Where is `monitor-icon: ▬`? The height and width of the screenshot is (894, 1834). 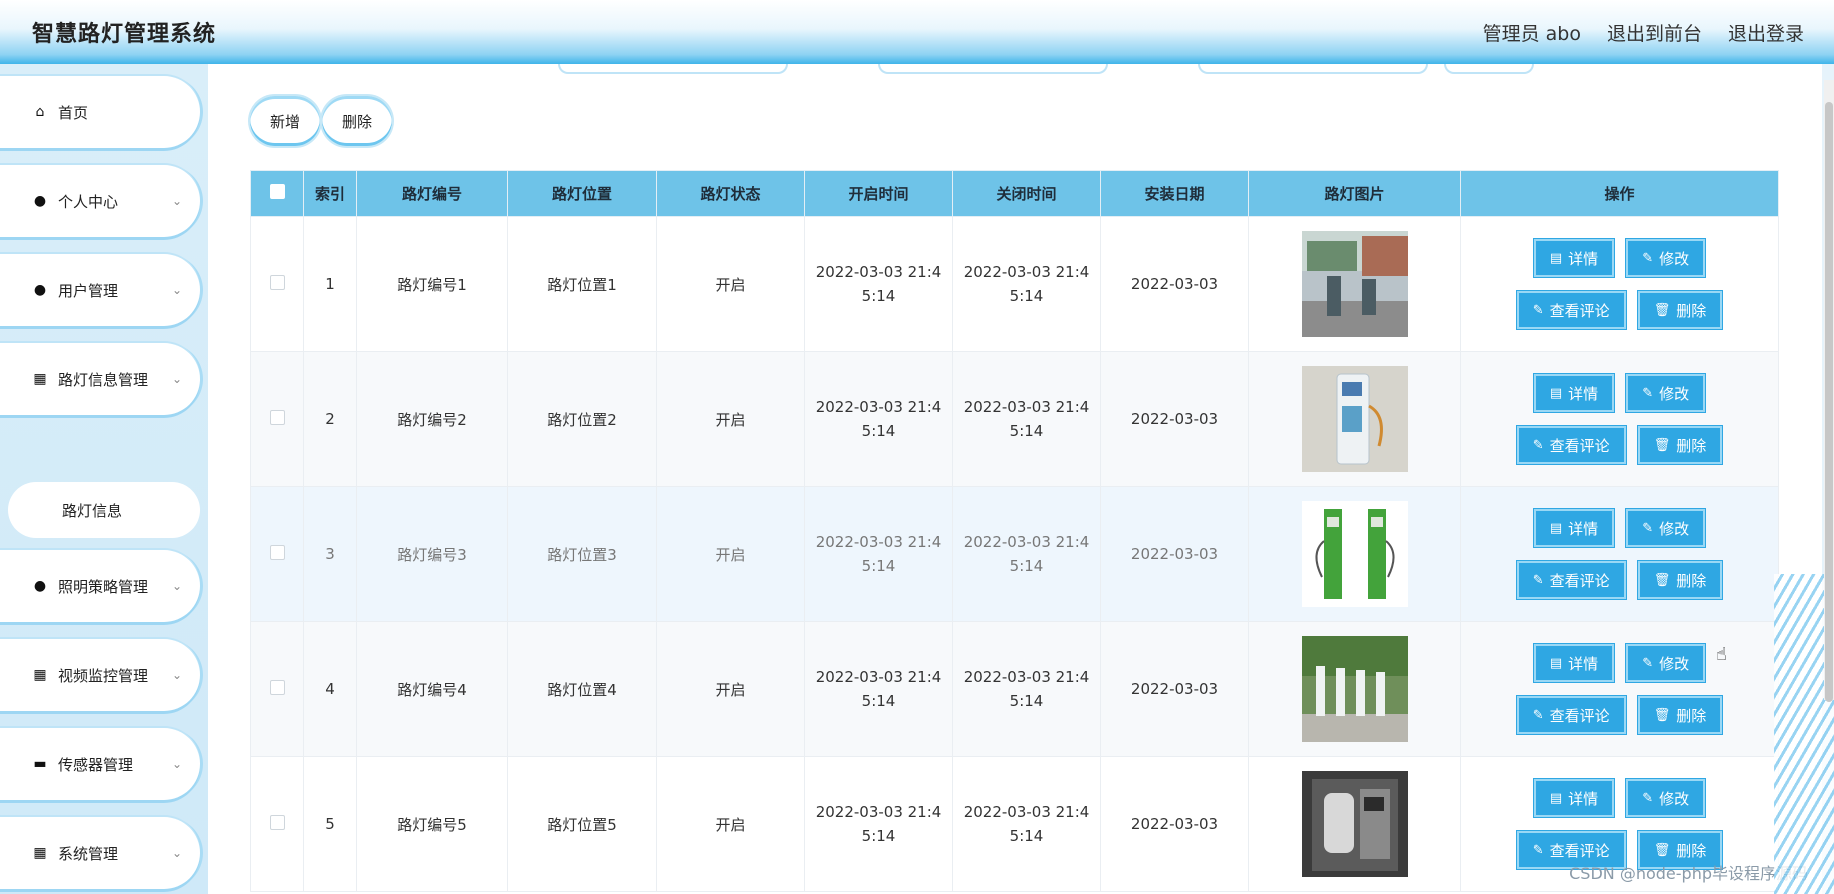
monitor-icon: ▬ is located at coordinates (40, 764).